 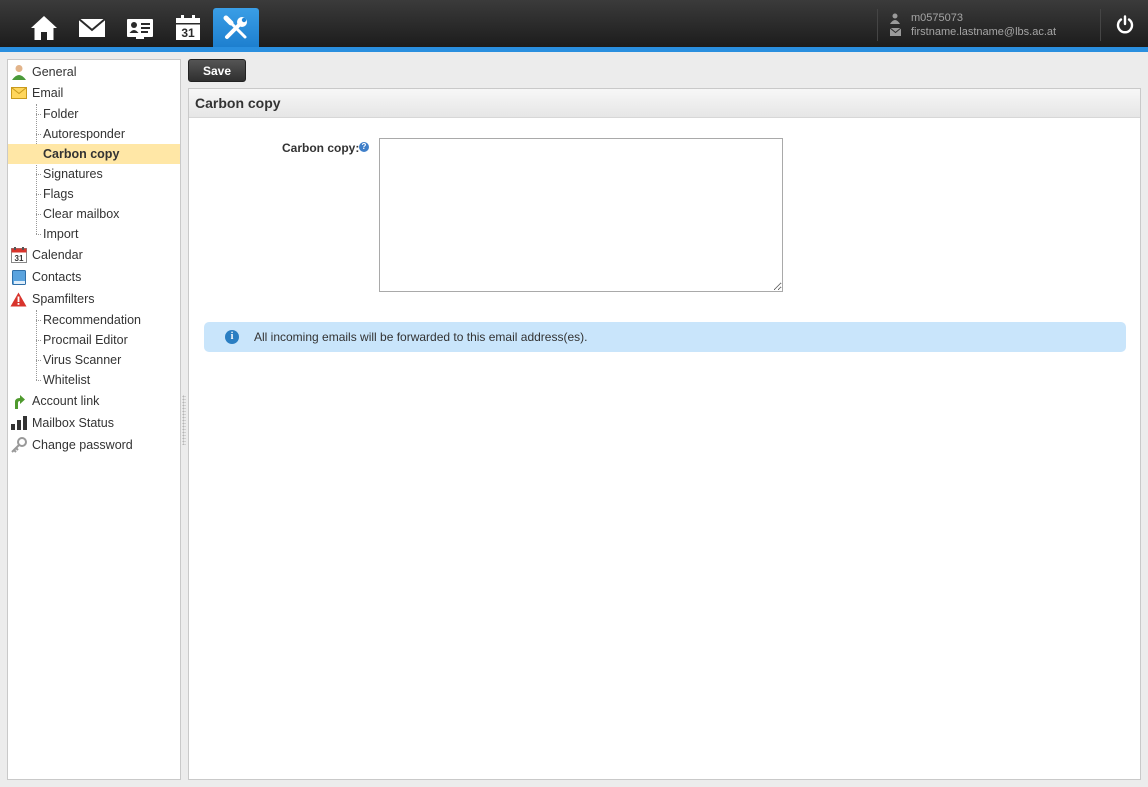 I want to click on sidebar-item-account-link: Account link, so click(x=94, y=401).